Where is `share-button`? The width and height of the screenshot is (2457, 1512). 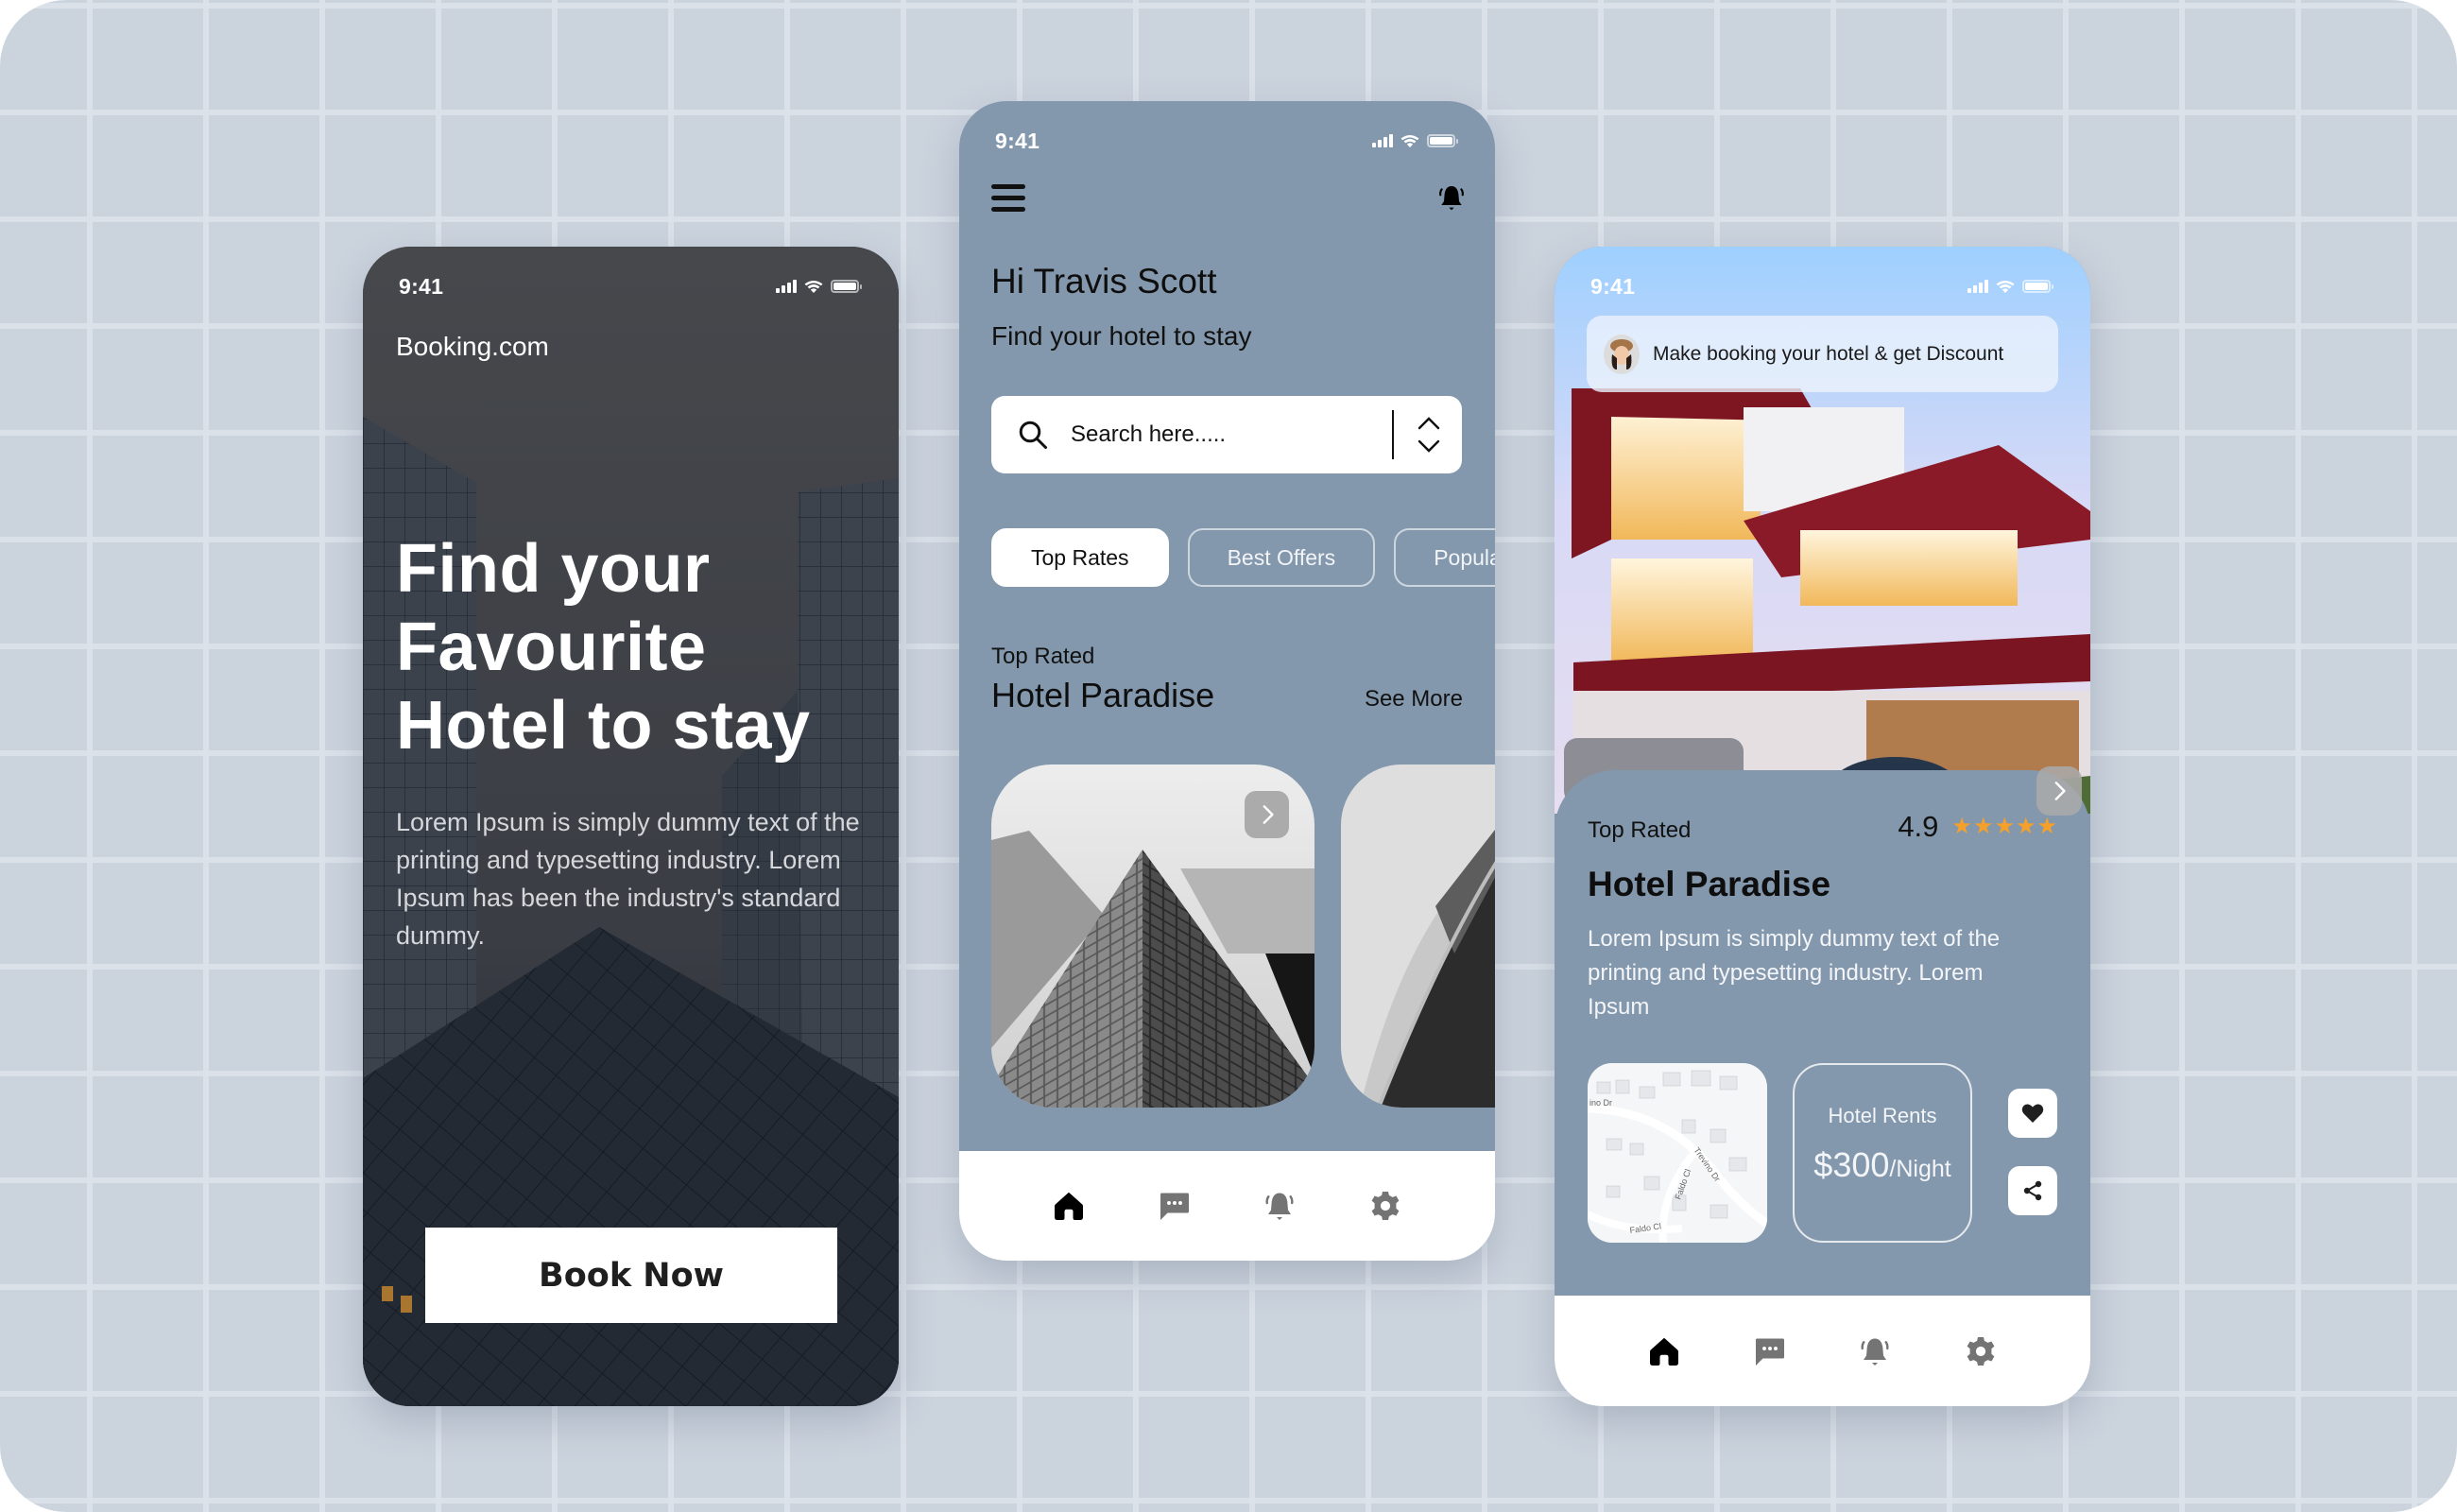 share-button is located at coordinates (2032, 1190).